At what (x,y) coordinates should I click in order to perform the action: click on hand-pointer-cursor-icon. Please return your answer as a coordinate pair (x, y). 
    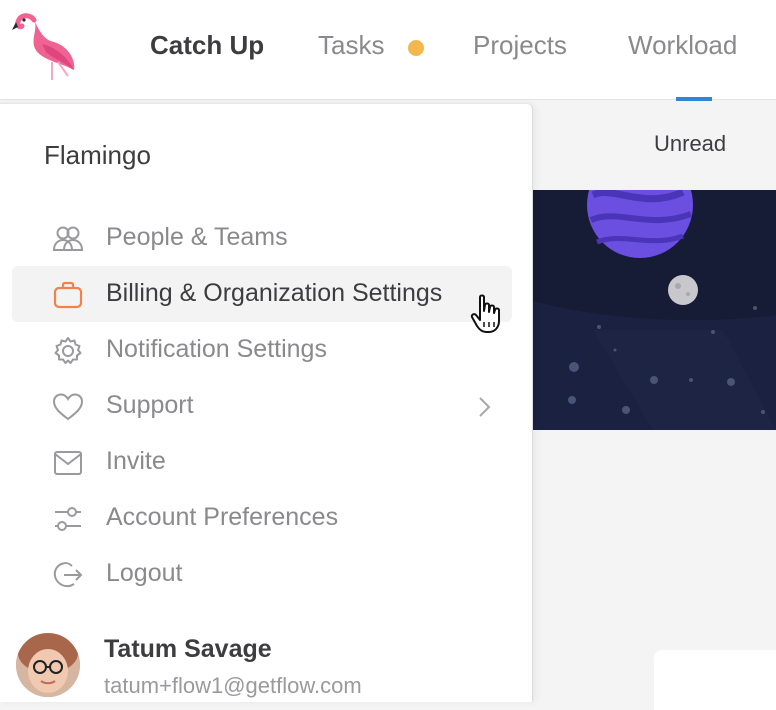
    Looking at the image, I should click on (485, 313).